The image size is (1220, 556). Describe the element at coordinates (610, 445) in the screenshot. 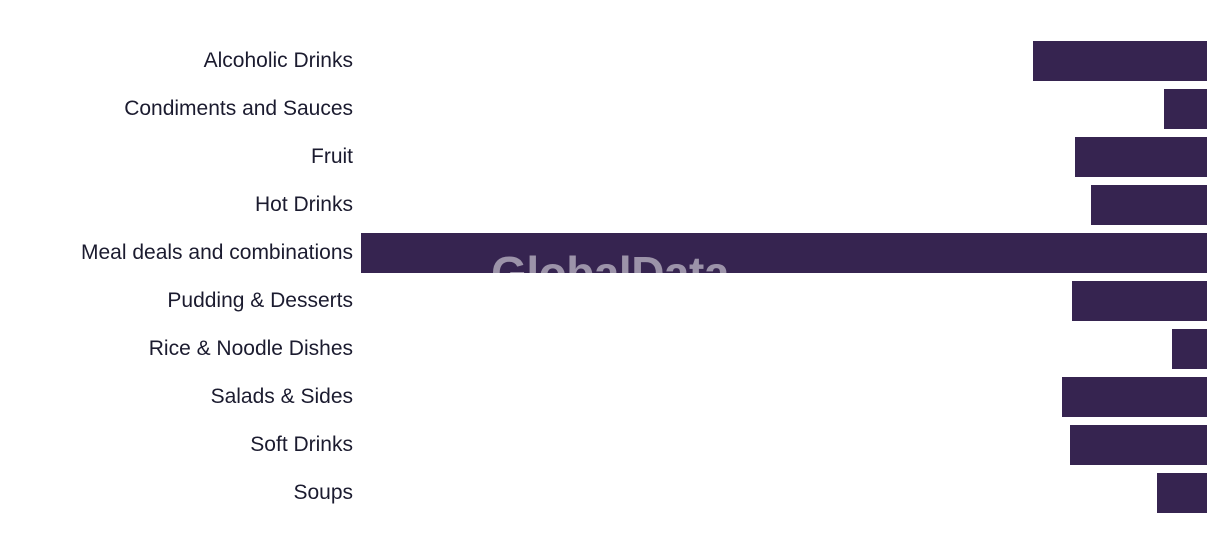

I see `chart-row: Soft Drinks` at that location.